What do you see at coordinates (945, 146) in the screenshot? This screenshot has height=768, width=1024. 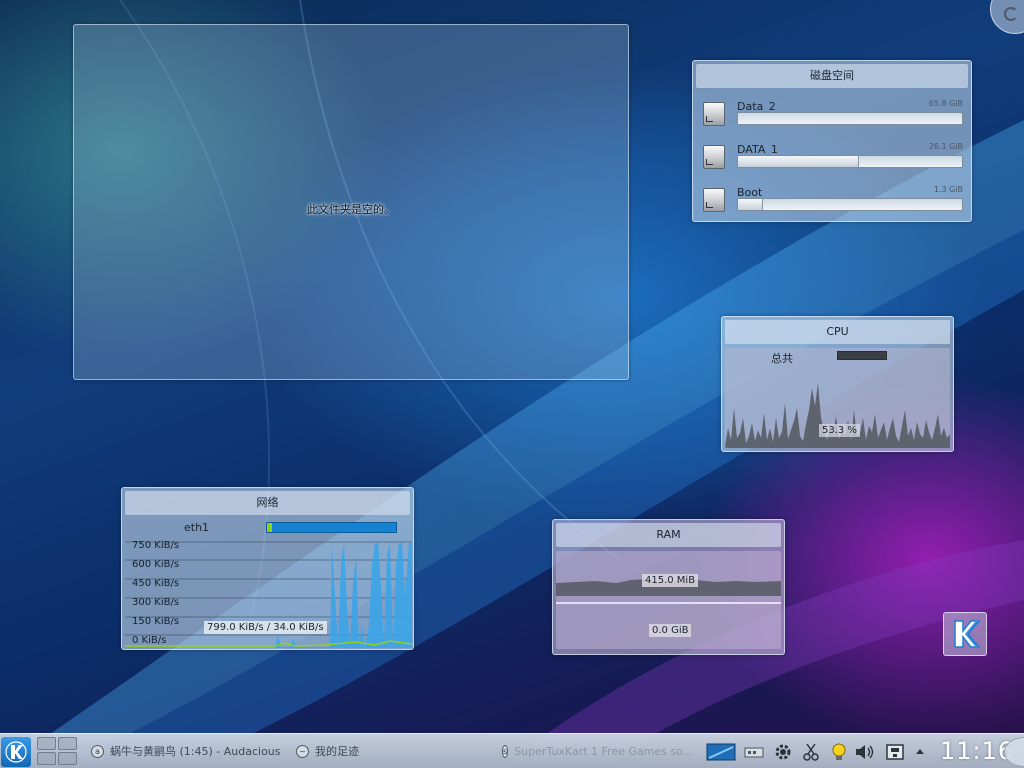 I see `disk-size: 26.1 GiB` at bounding box center [945, 146].